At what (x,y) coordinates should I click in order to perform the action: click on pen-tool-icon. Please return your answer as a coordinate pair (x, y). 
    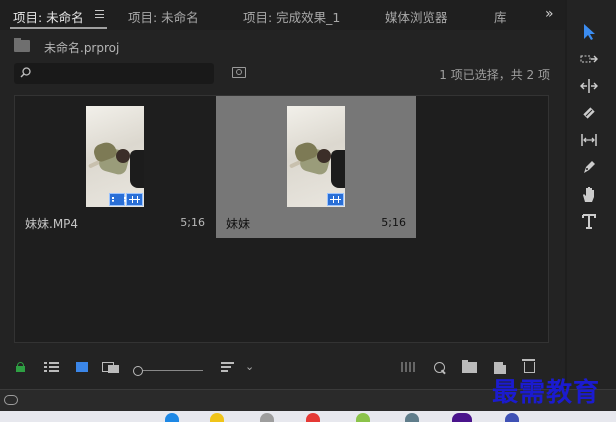
    Looking at the image, I should click on (589, 167).